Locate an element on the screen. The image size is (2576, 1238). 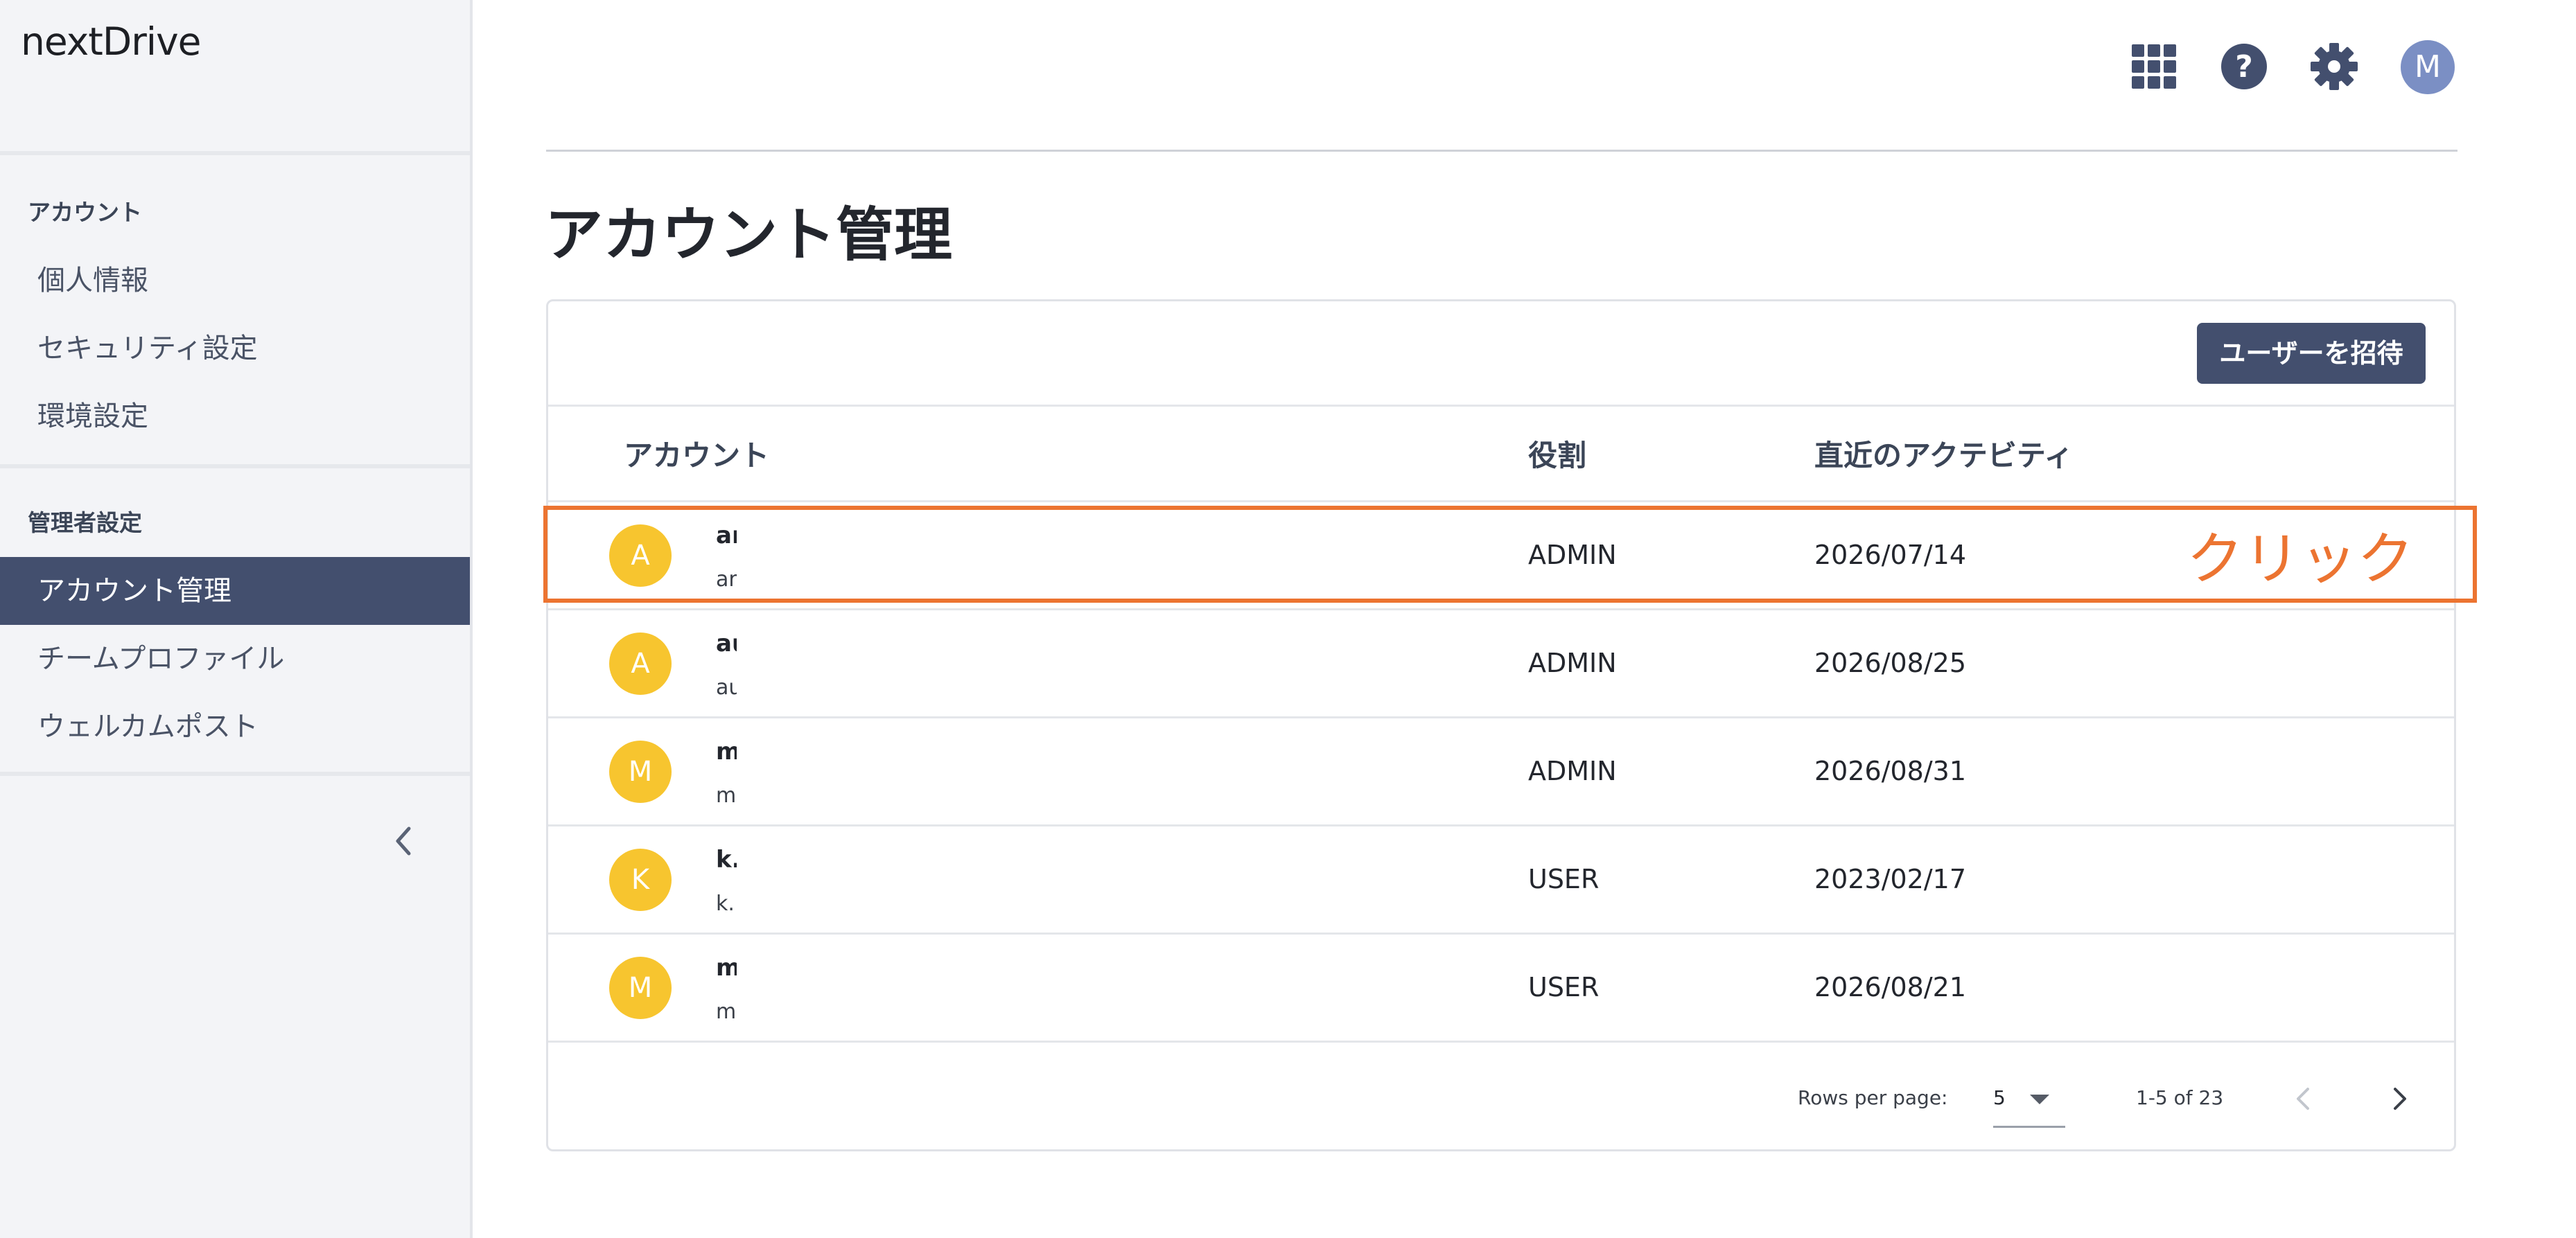
invite-user-button: ユーザーを招待 is located at coordinates (2311, 353).